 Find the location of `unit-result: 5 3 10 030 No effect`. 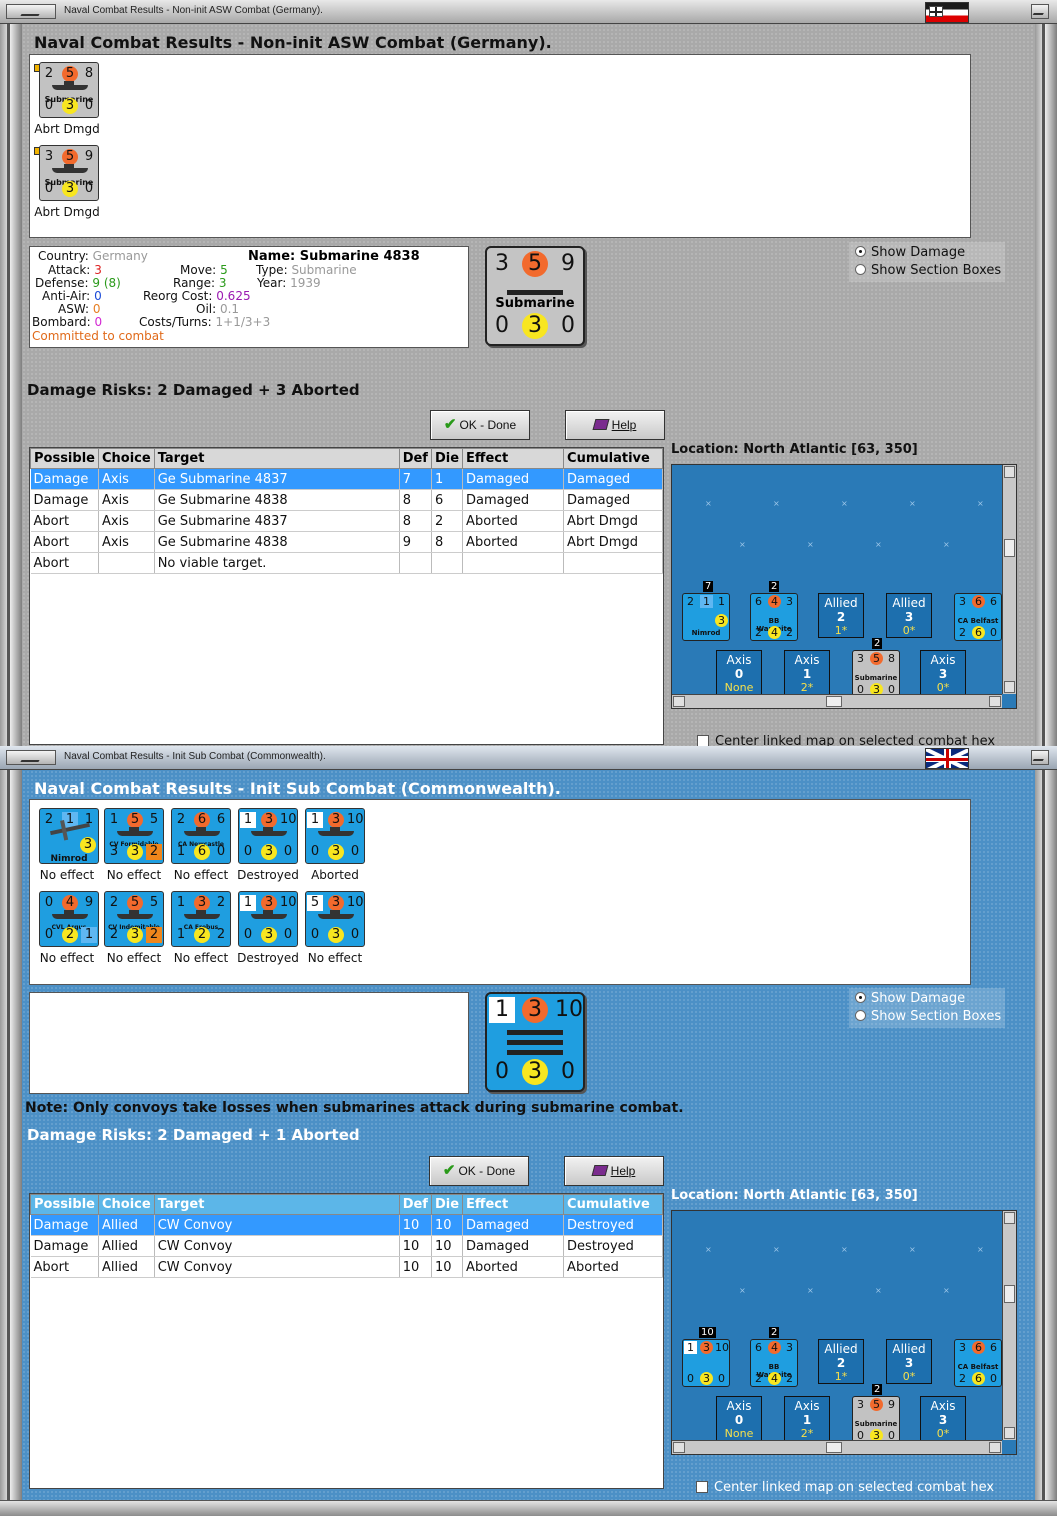

unit-result: 5 3 10 030 No effect is located at coordinates (335, 927).